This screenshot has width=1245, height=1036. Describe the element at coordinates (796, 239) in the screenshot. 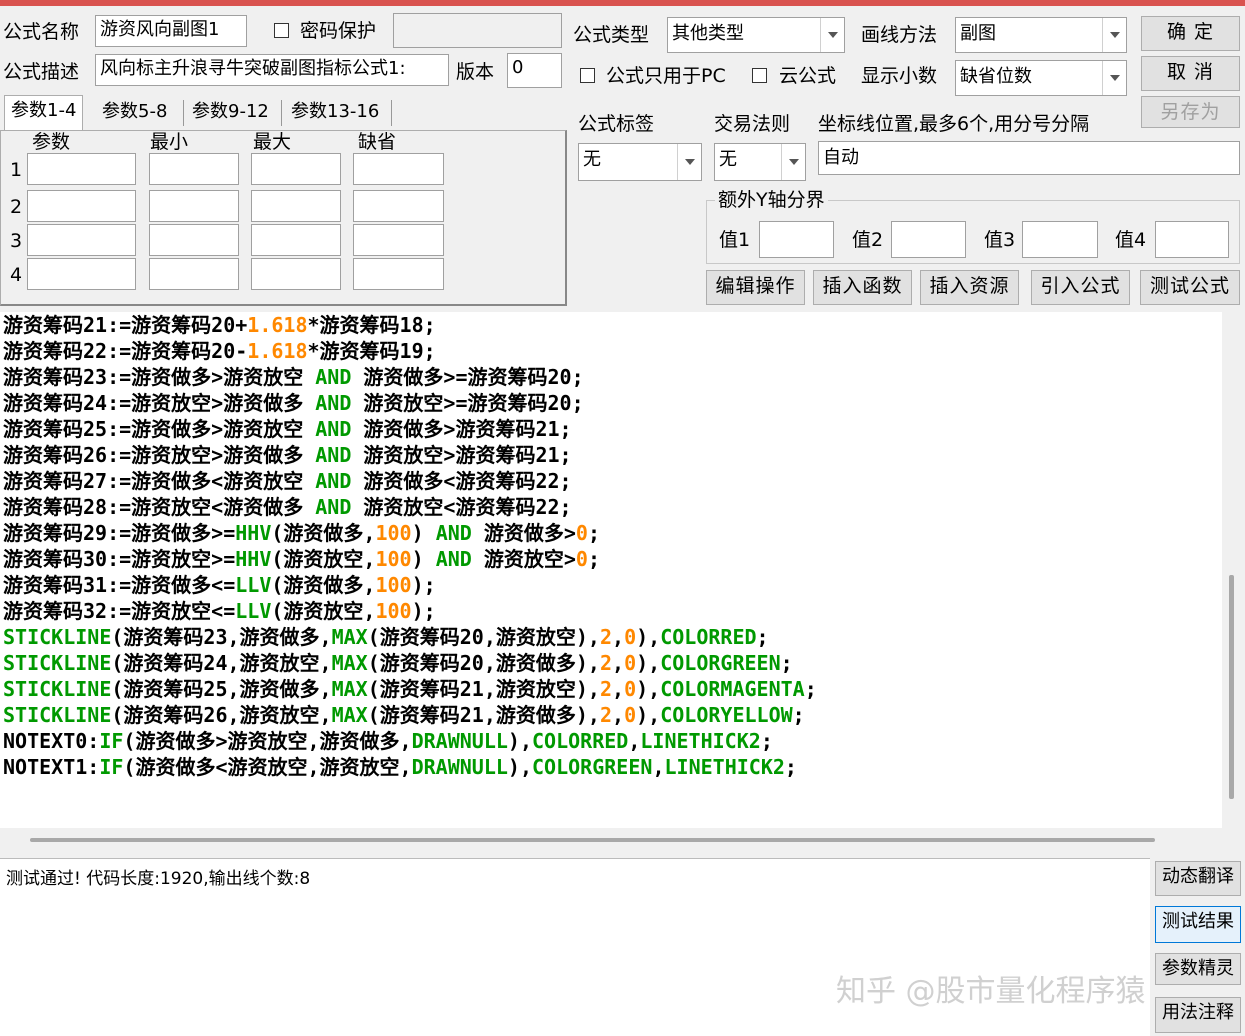

I see `y-value-1-input` at that location.